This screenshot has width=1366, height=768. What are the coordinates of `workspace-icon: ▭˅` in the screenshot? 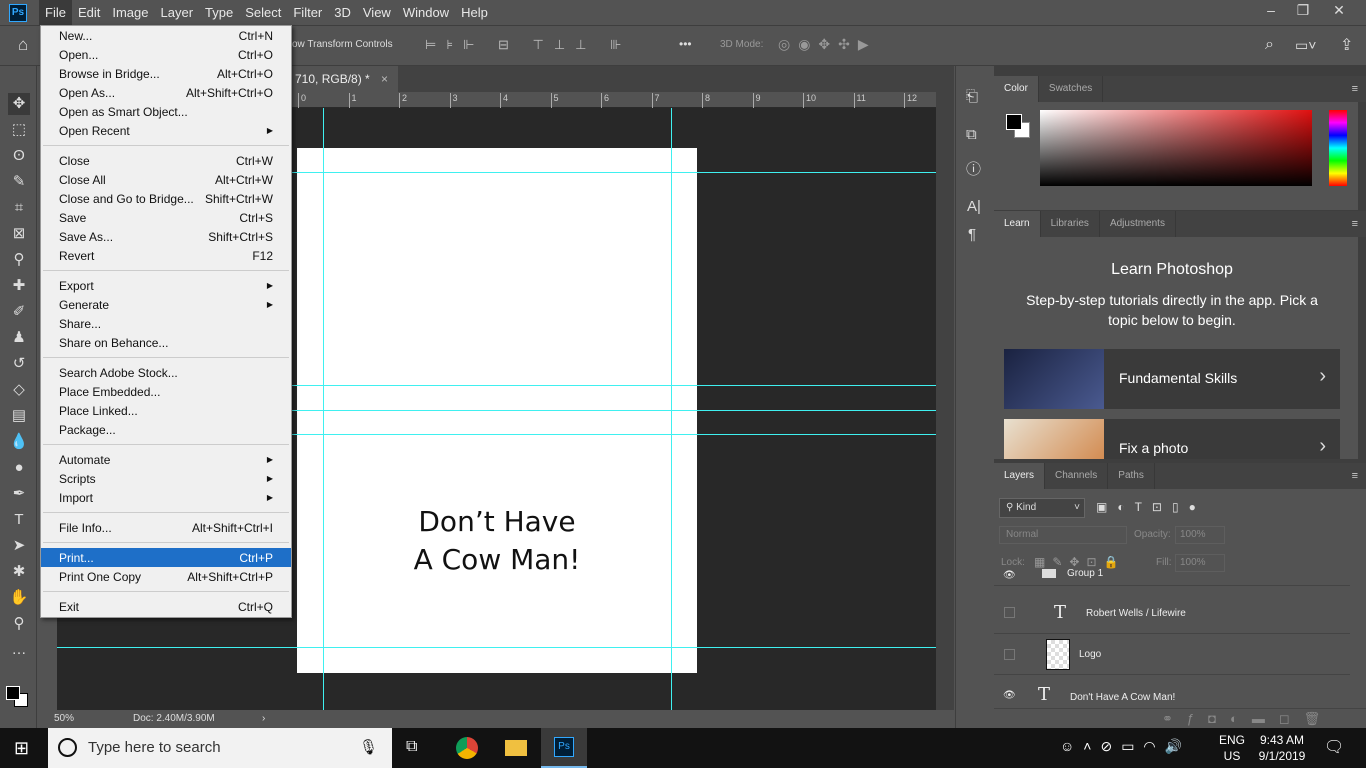 It's located at (1305, 45).